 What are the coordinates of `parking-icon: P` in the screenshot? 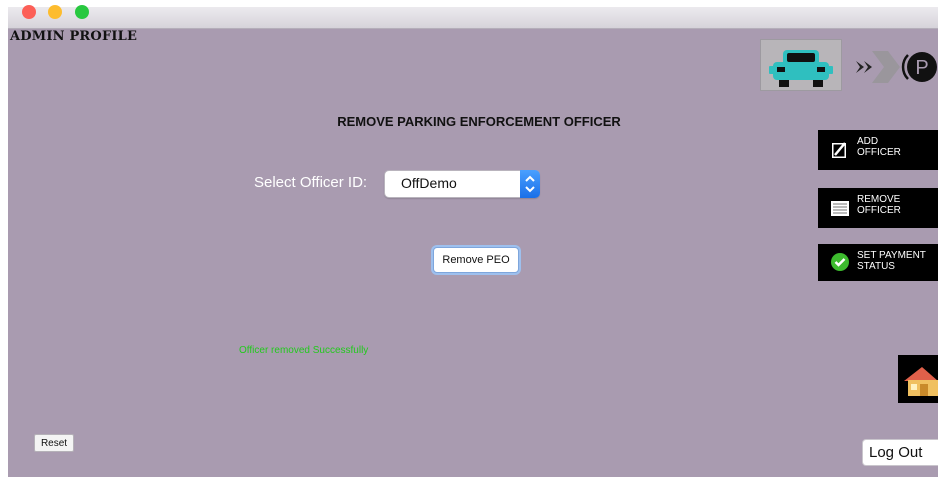 It's located at (919, 67).